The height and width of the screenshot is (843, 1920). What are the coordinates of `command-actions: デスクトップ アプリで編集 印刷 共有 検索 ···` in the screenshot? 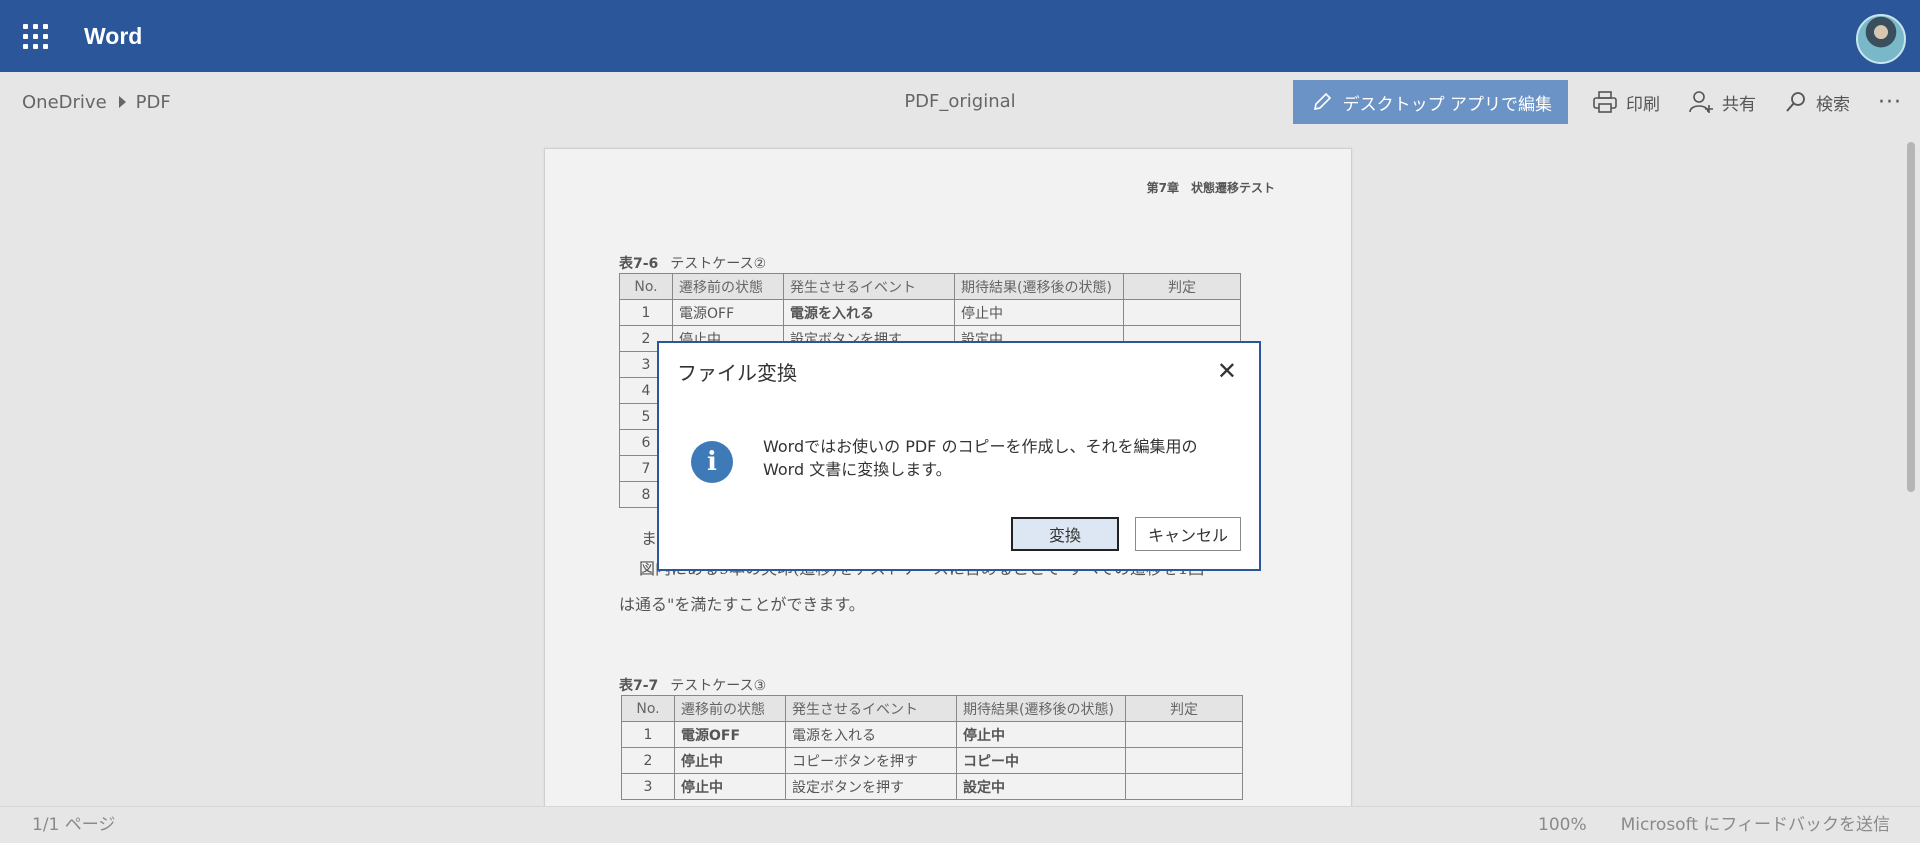 It's located at (1606, 102).